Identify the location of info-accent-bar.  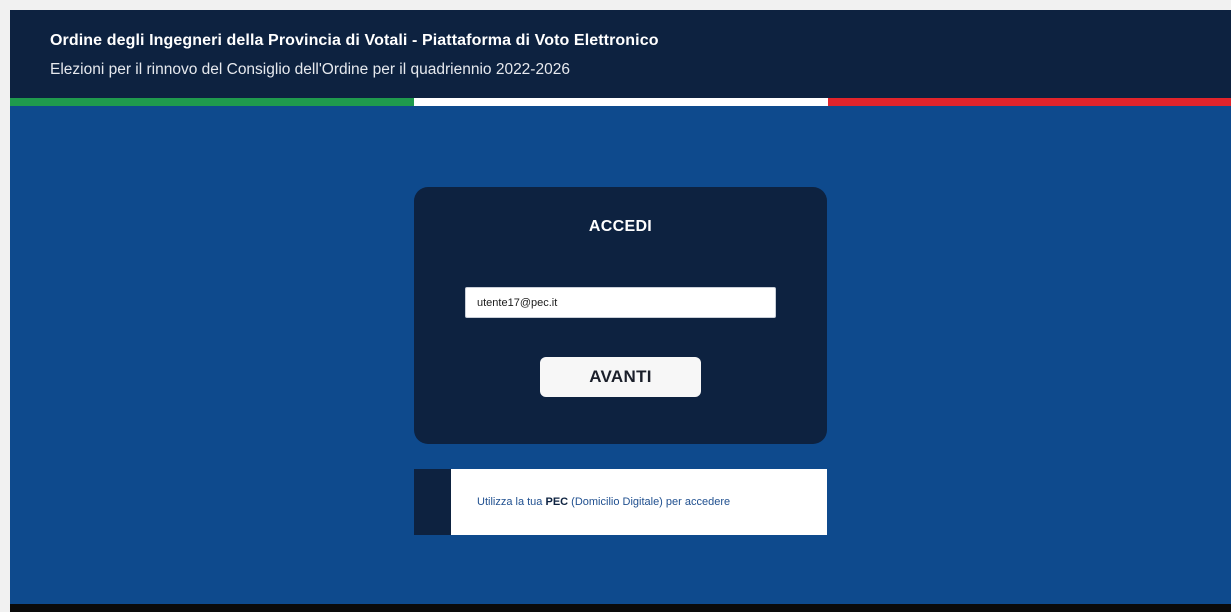
(432, 502).